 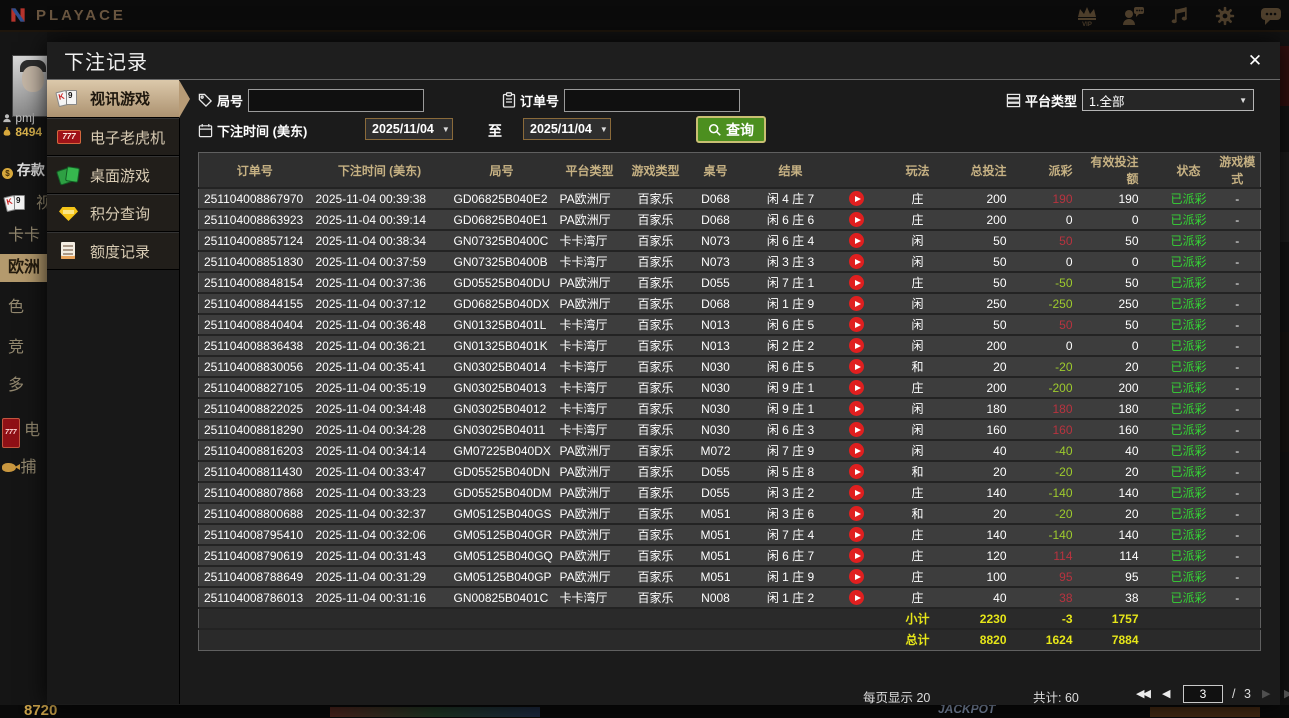 What do you see at coordinates (567, 129) in the screenshot?
I see `date-to-select: 2025/11/04 ▼` at bounding box center [567, 129].